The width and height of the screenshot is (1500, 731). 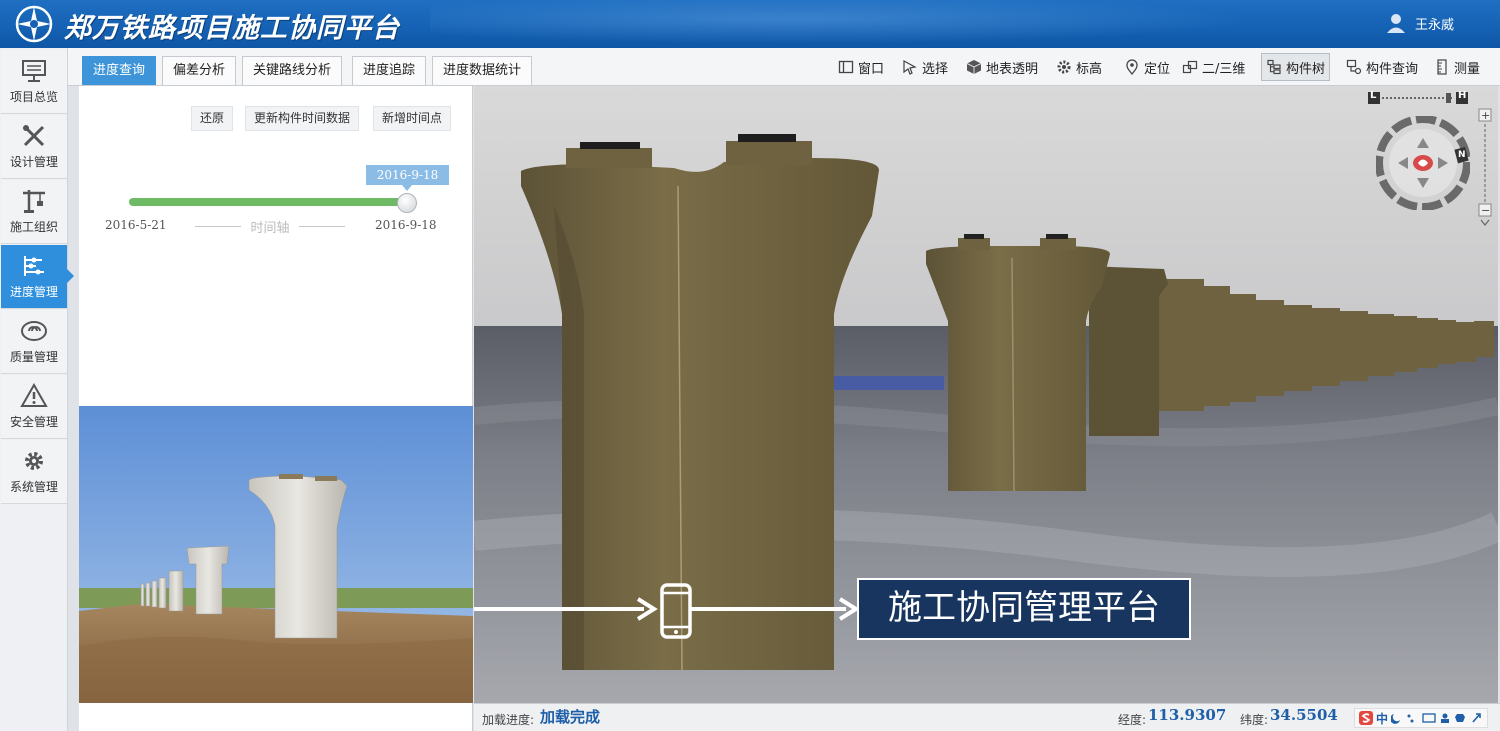 I want to click on nav-label: 进度管理, so click(x=33, y=292).